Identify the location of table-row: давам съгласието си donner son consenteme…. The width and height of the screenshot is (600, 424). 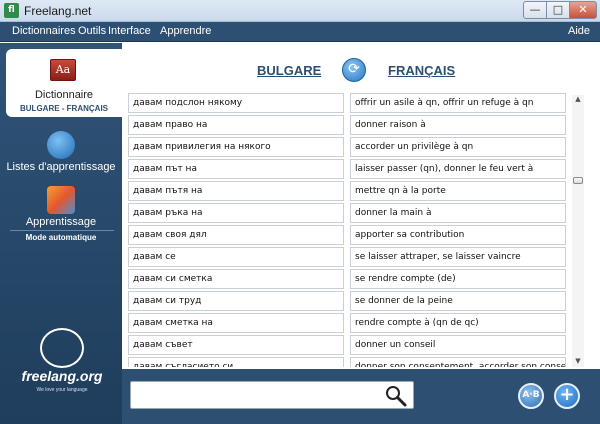
(356, 362).